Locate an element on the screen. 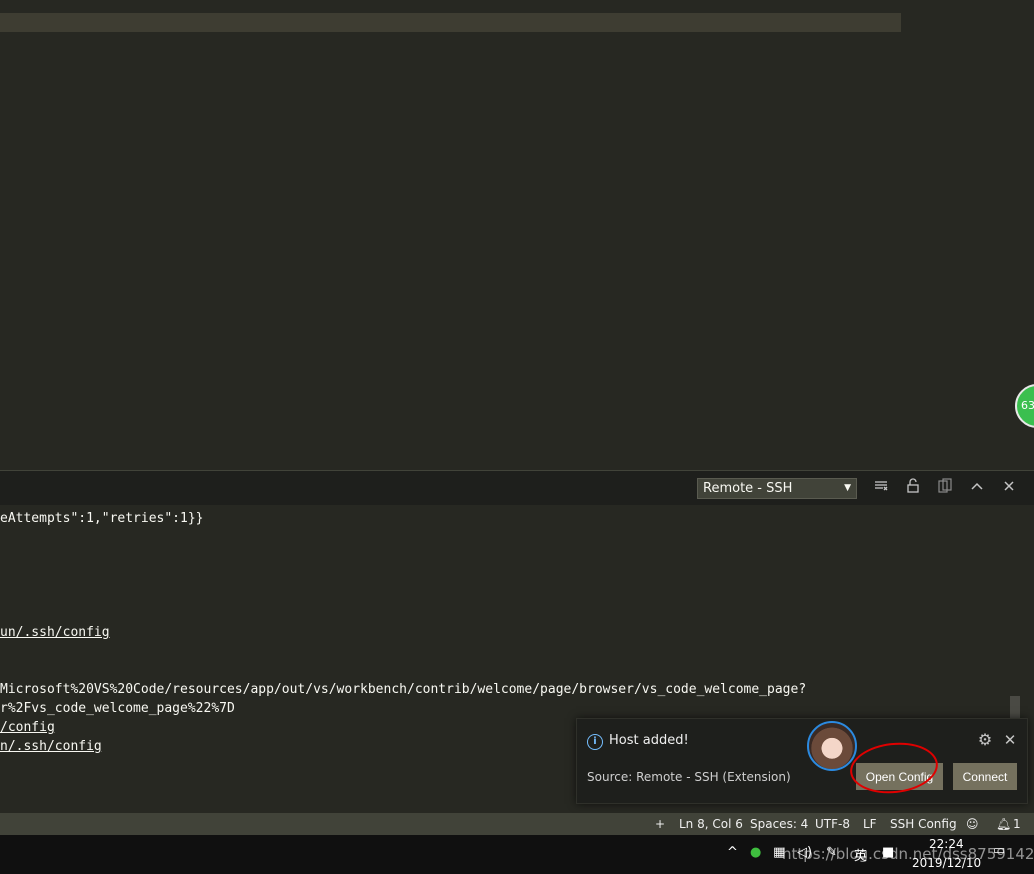 The height and width of the screenshot is (874, 1034). output-channel-select: Remote - SSH ▼ is located at coordinates (777, 488).